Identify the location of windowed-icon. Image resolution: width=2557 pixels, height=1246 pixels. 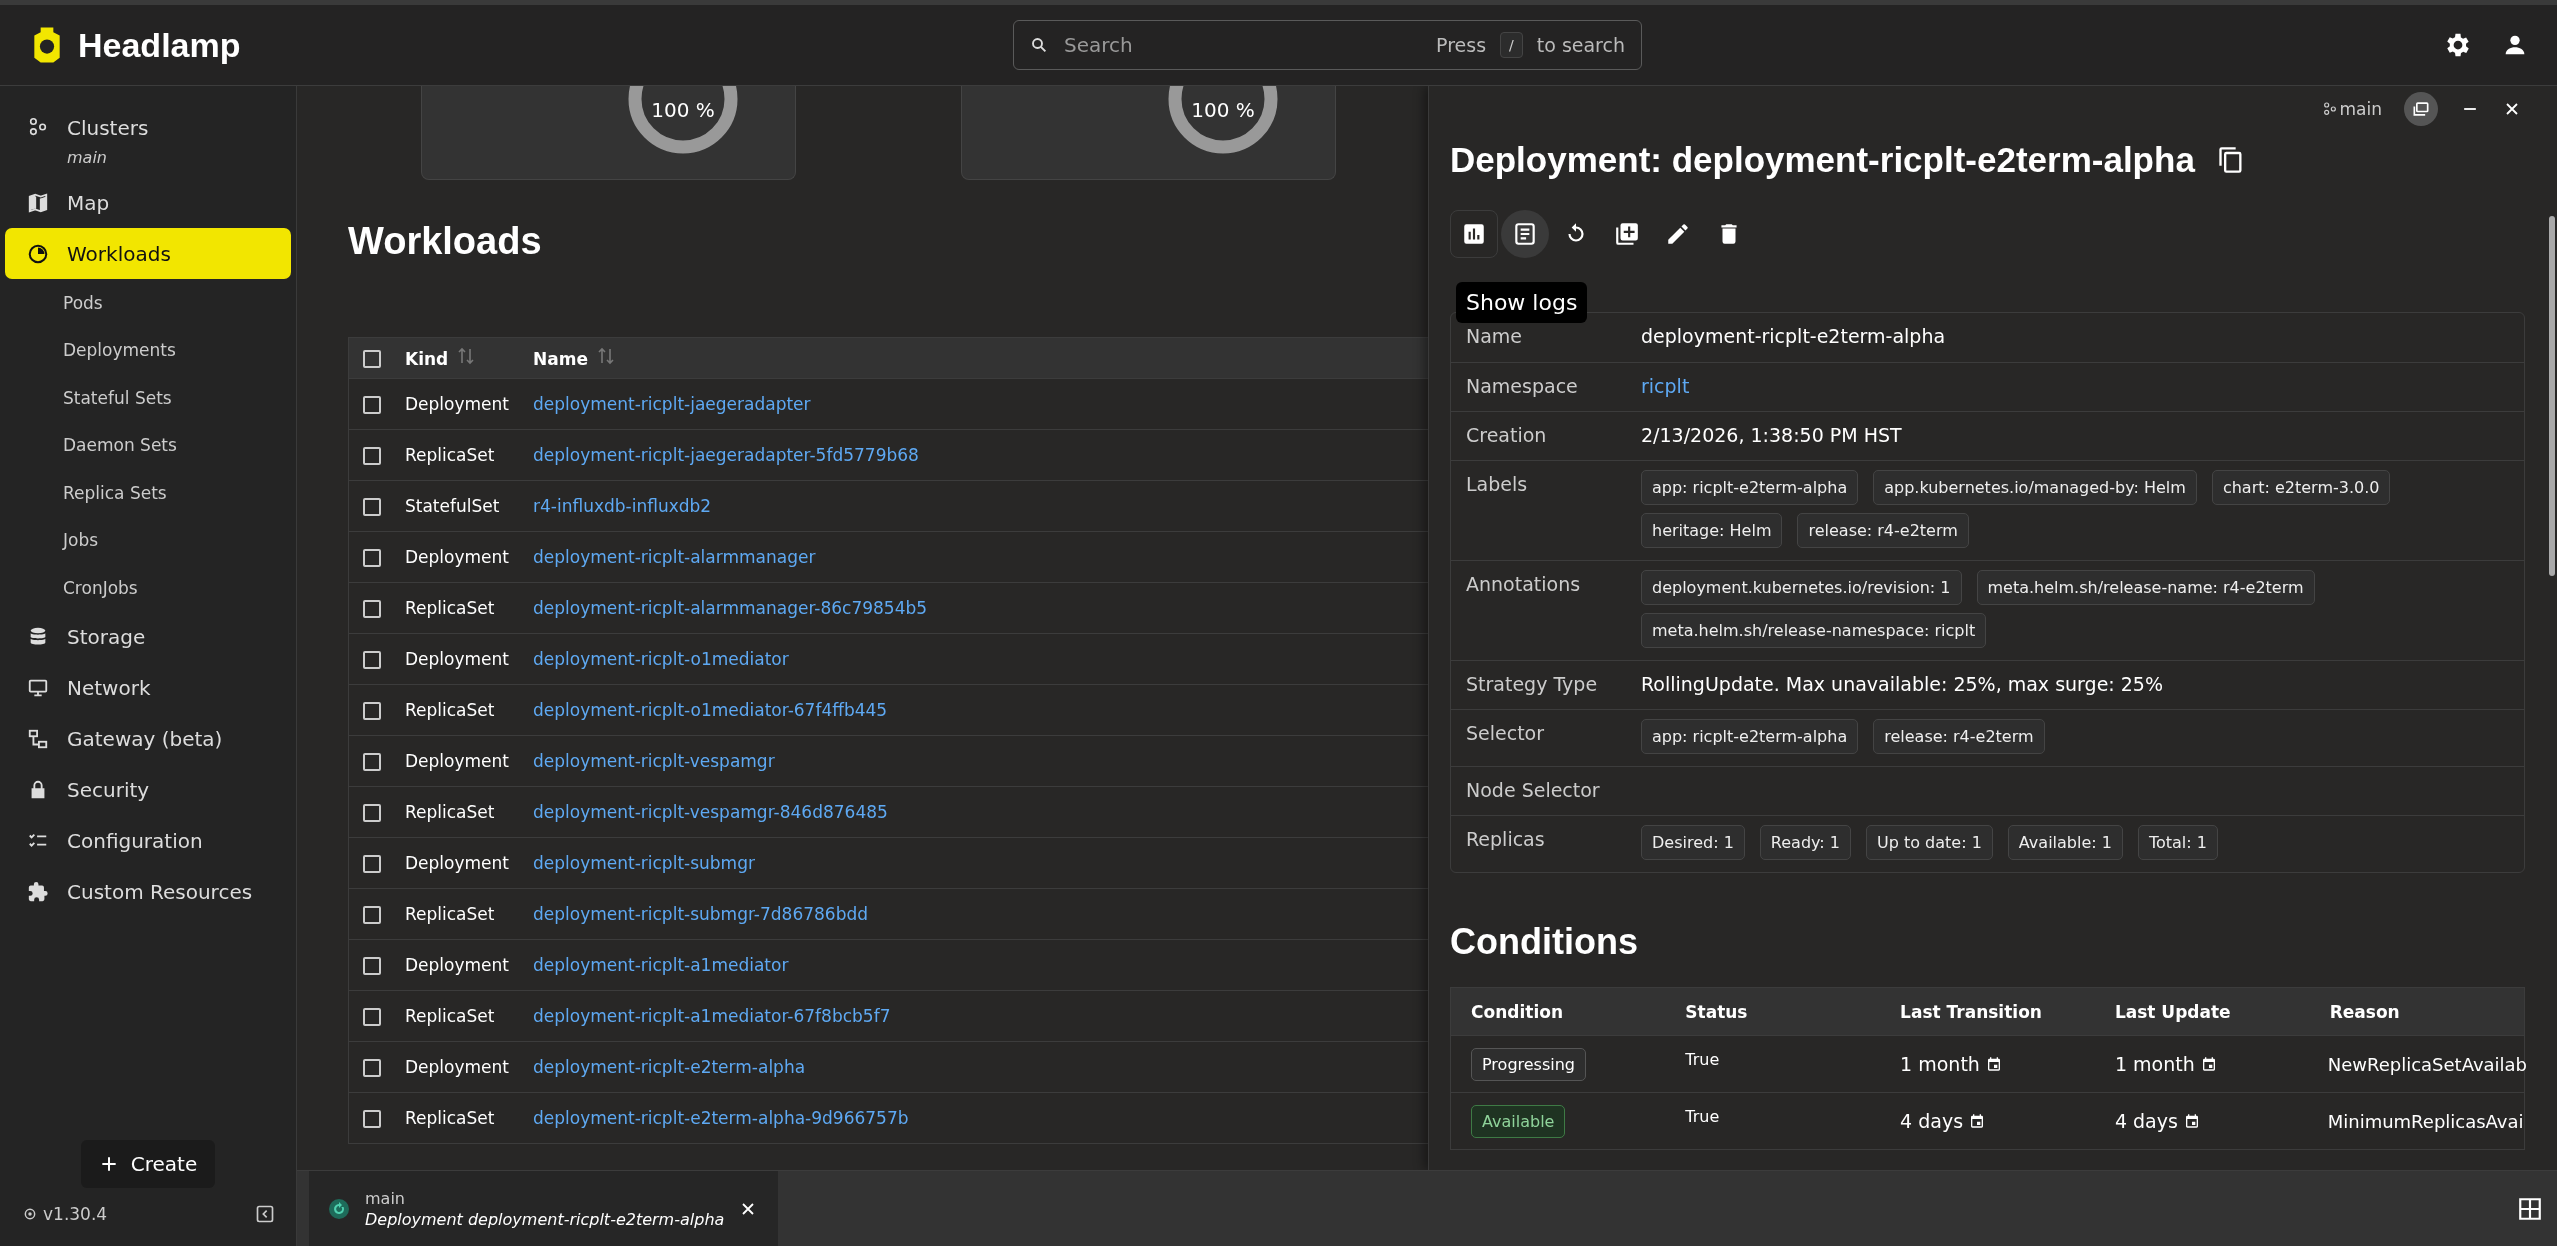
(2421, 109).